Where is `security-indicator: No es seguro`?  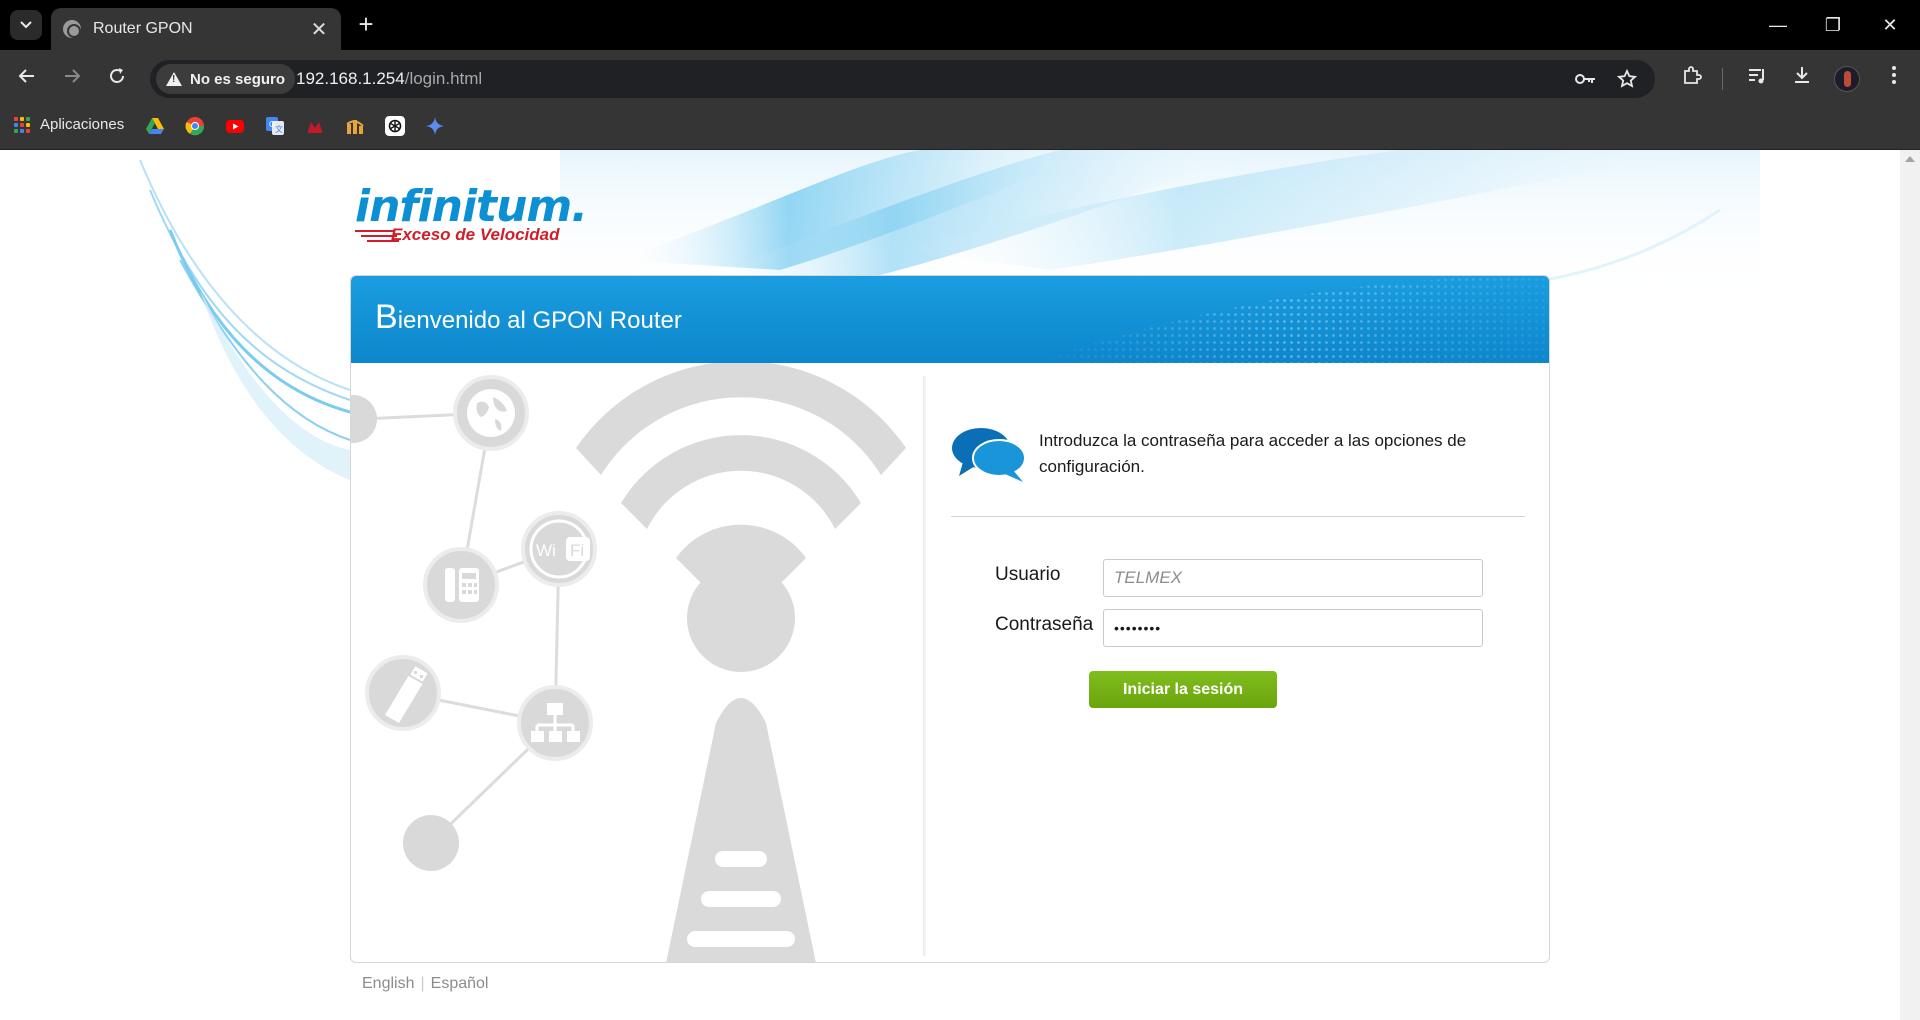 security-indicator: No es seguro is located at coordinates (226, 79).